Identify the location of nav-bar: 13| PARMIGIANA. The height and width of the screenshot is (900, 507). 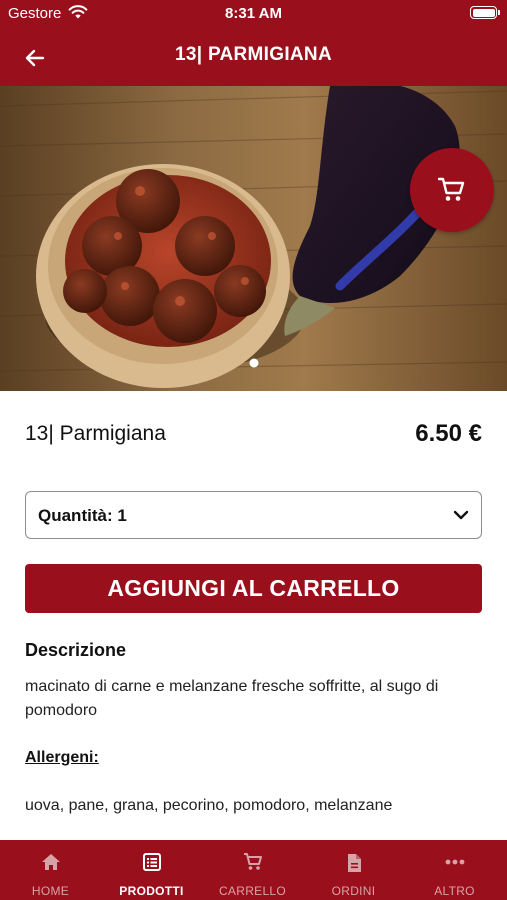
(253, 57).